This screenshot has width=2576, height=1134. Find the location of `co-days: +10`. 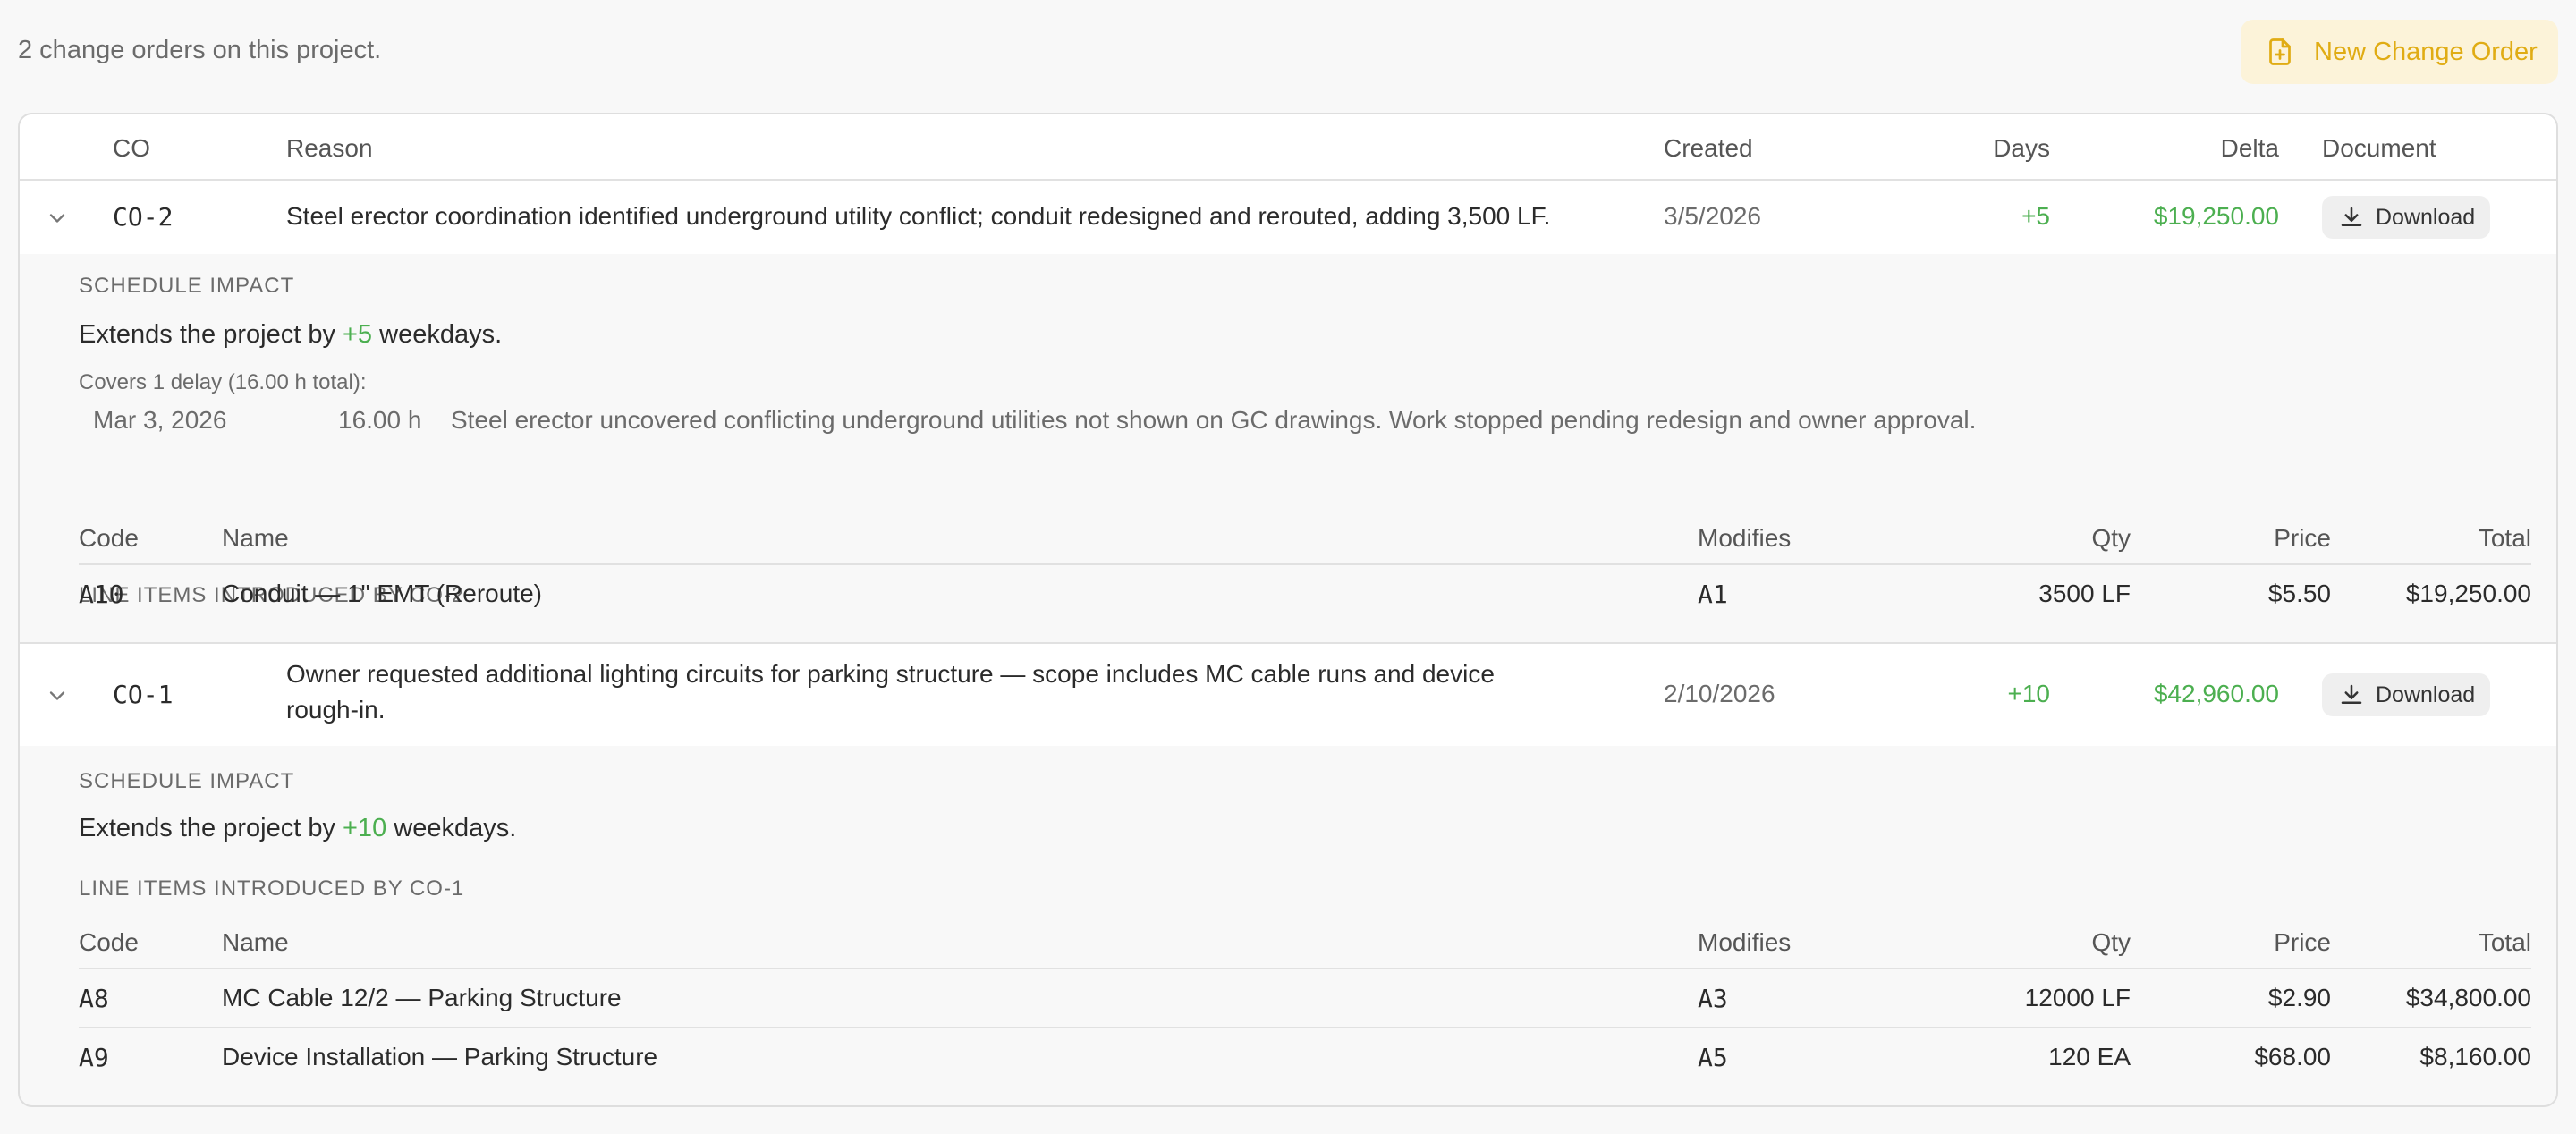

co-days: +10 is located at coordinates (2029, 693).